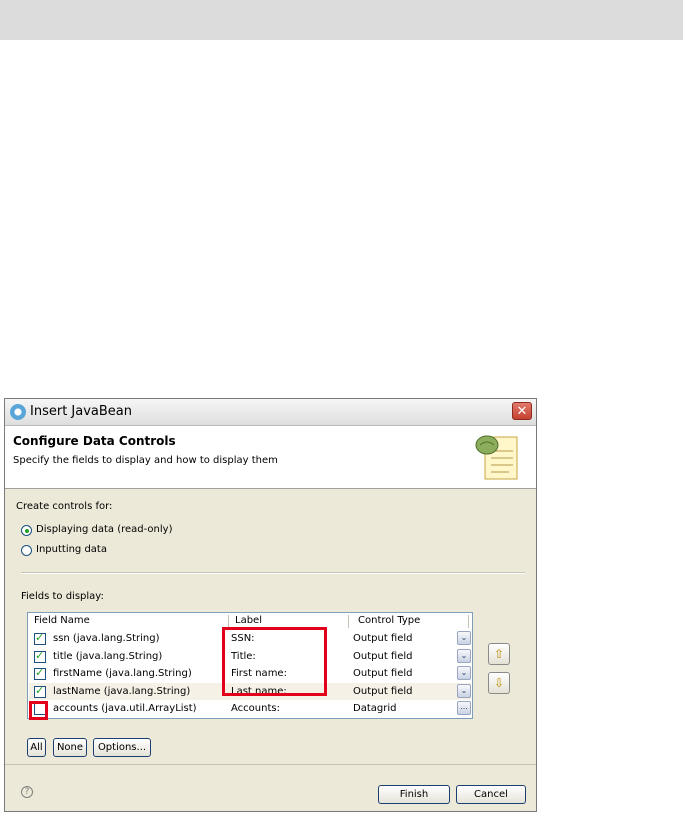  What do you see at coordinates (108, 656) in the screenshot?
I see `field-name-cell: title (java.lang.String)` at bounding box center [108, 656].